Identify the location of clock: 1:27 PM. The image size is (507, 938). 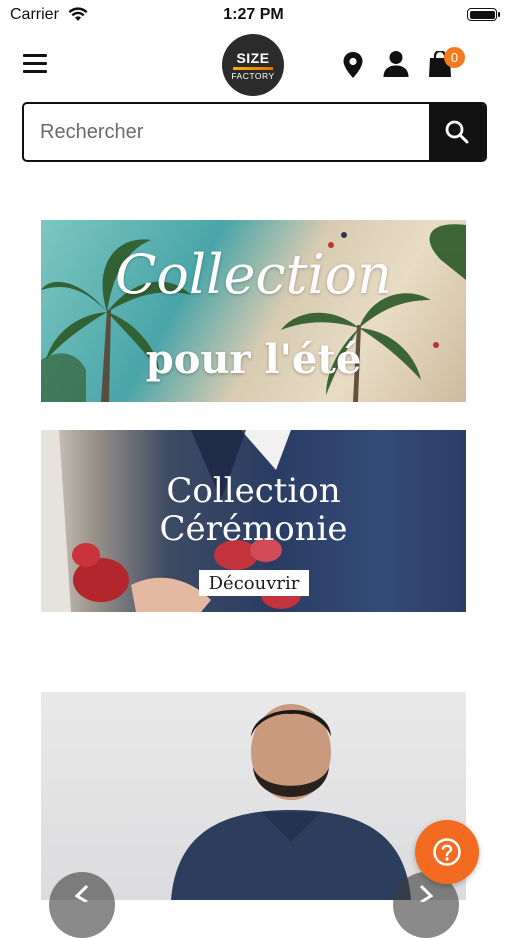
(253, 14).